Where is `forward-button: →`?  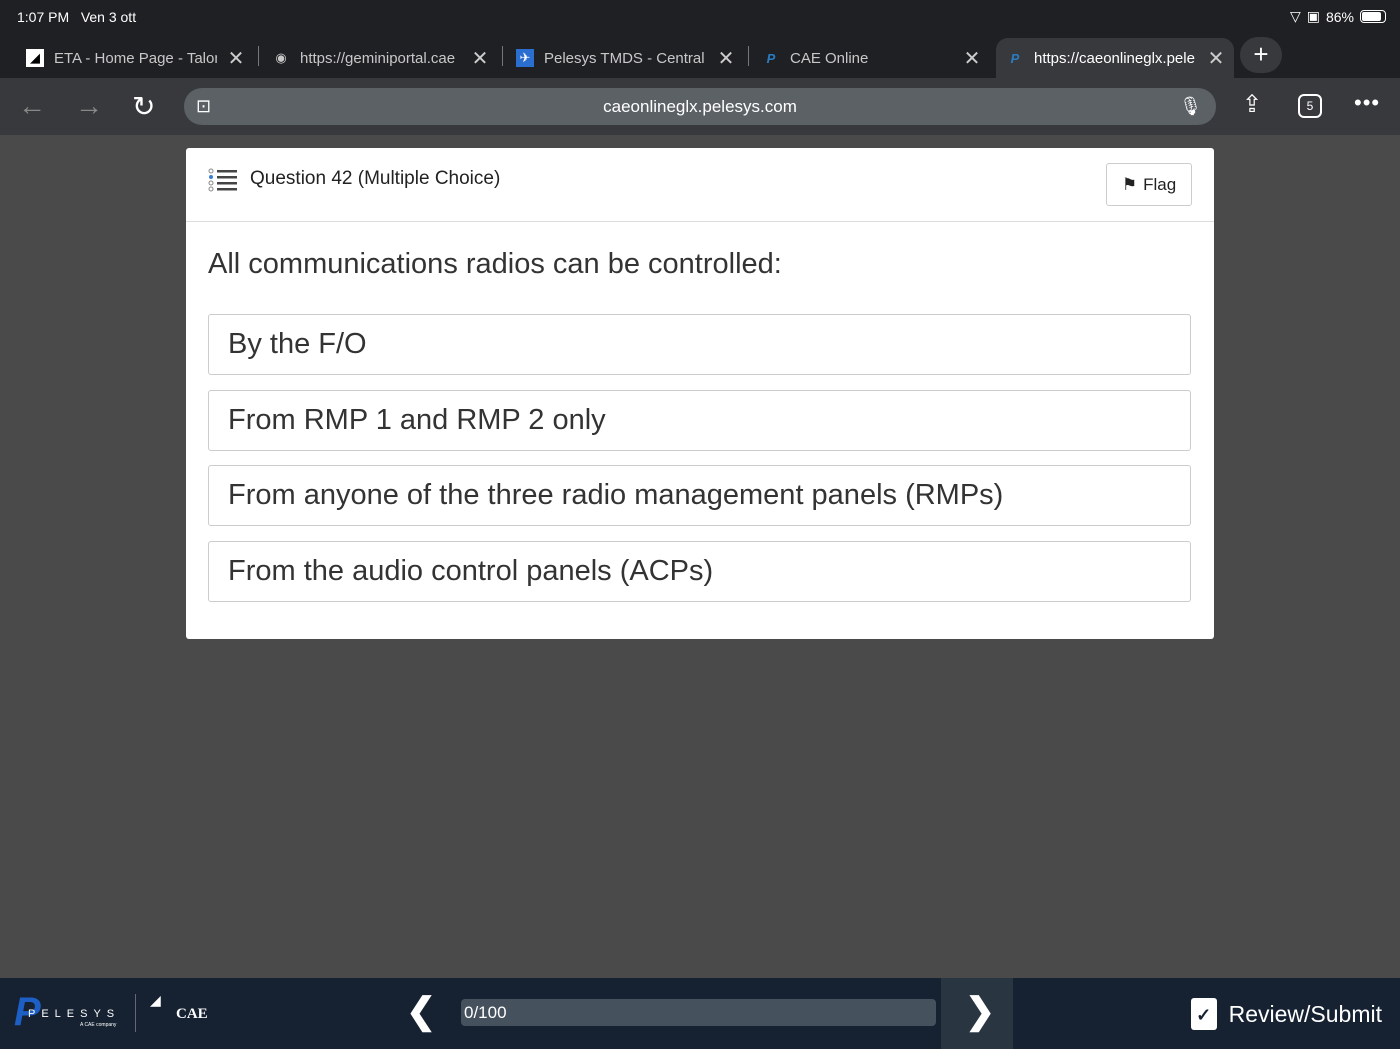 forward-button: → is located at coordinates (89, 106).